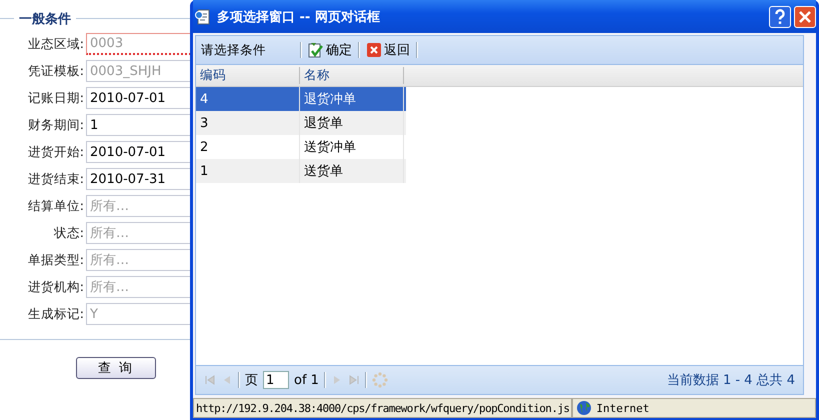 The height and width of the screenshot is (420, 819). What do you see at coordinates (301, 99) in the screenshot?
I see `table-row: 4 退货冲单` at bounding box center [301, 99].